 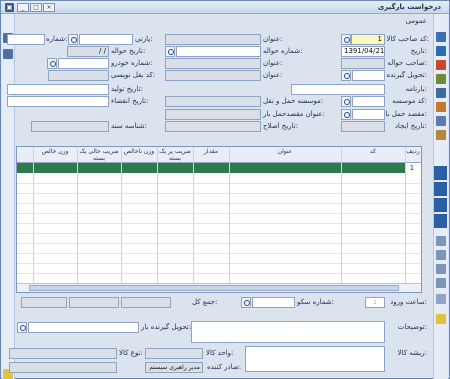 What do you see at coordinates (99, 155) in the screenshot?
I see `col-zarib-khali: ضریب خالی یک بسته` at bounding box center [99, 155].